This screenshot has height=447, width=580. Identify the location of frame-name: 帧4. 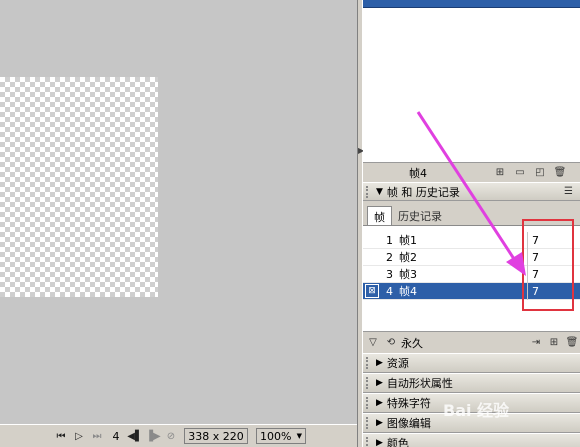
(408, 291).